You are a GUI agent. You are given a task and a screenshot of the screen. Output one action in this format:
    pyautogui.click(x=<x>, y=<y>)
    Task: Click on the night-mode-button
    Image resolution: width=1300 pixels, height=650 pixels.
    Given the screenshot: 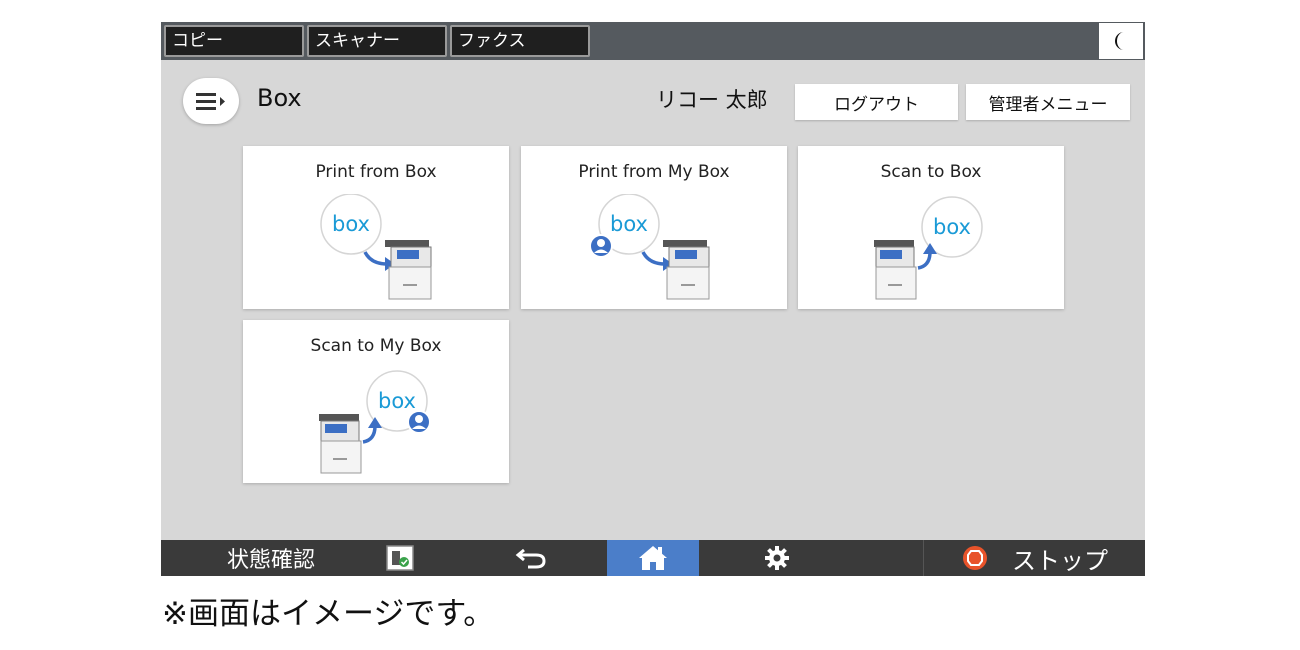 What is the action you would take?
    pyautogui.click(x=1121, y=41)
    